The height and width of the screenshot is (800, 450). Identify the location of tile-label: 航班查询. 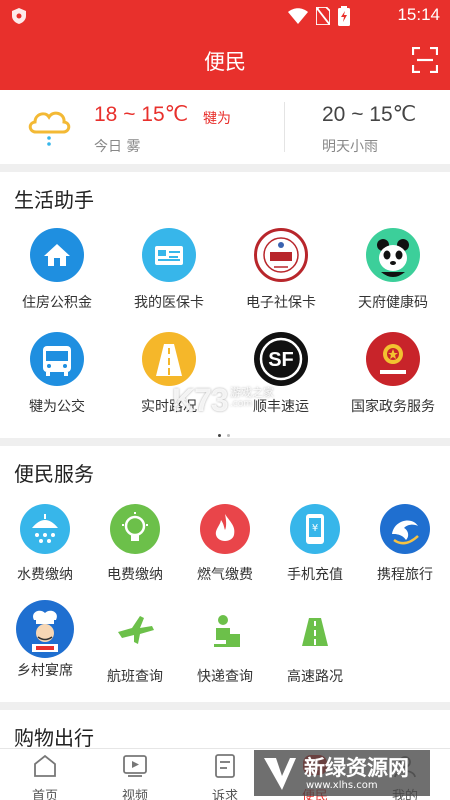
(135, 677).